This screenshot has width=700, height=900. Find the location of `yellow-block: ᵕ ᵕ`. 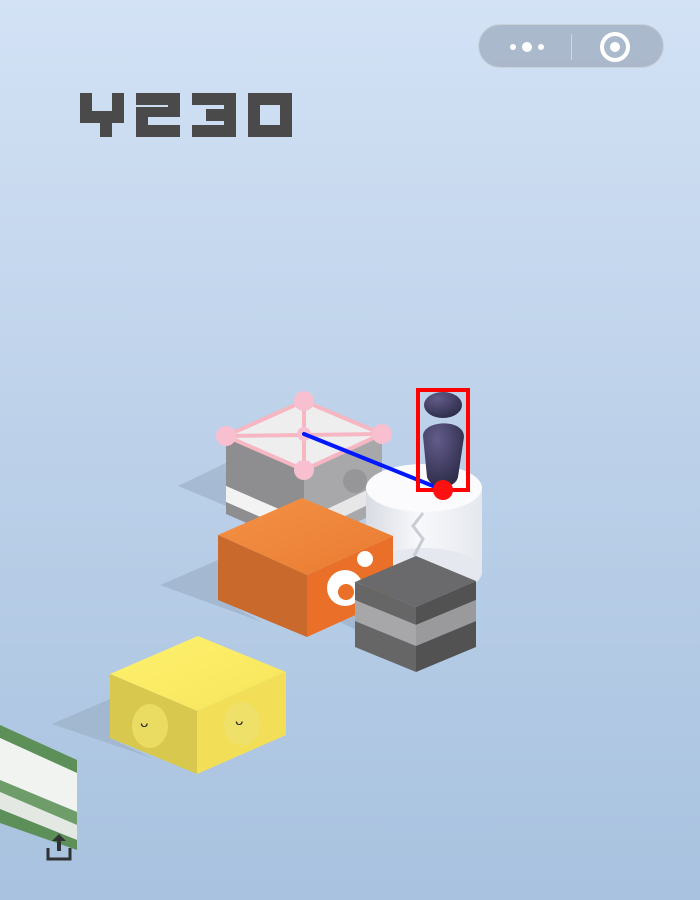

yellow-block: ᵕ ᵕ is located at coordinates (198, 705).